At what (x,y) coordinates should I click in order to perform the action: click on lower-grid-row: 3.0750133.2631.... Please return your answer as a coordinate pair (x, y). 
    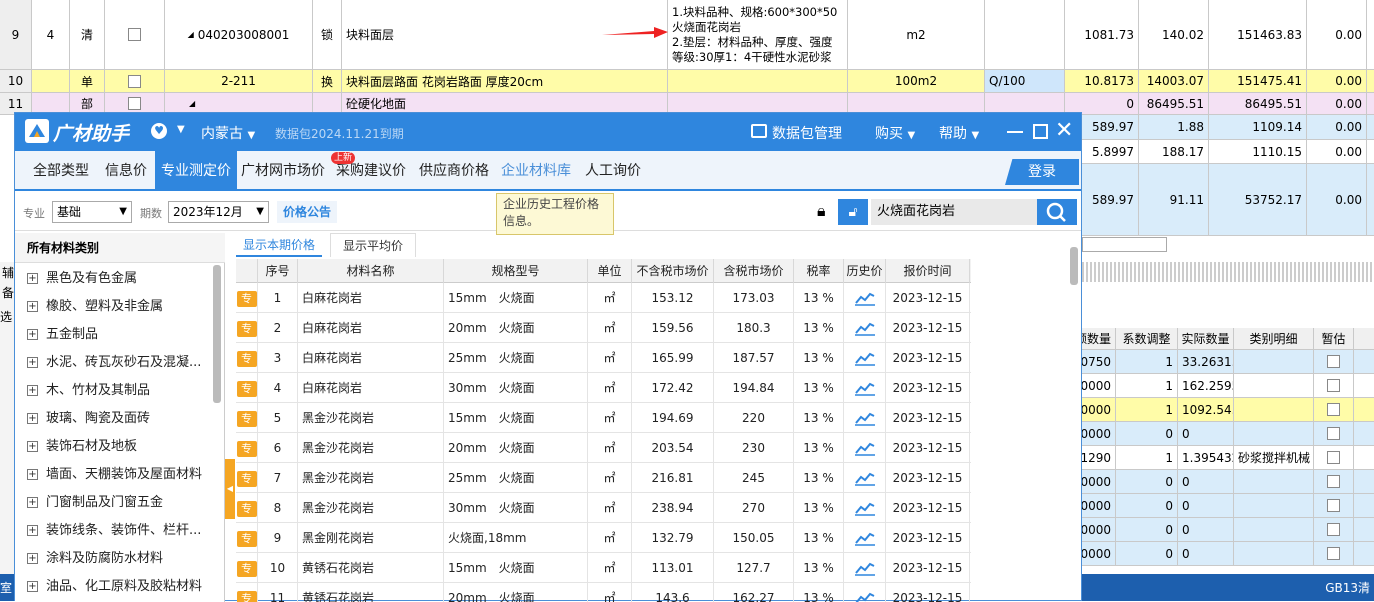
    Looking at the image, I should click on (1228, 362).